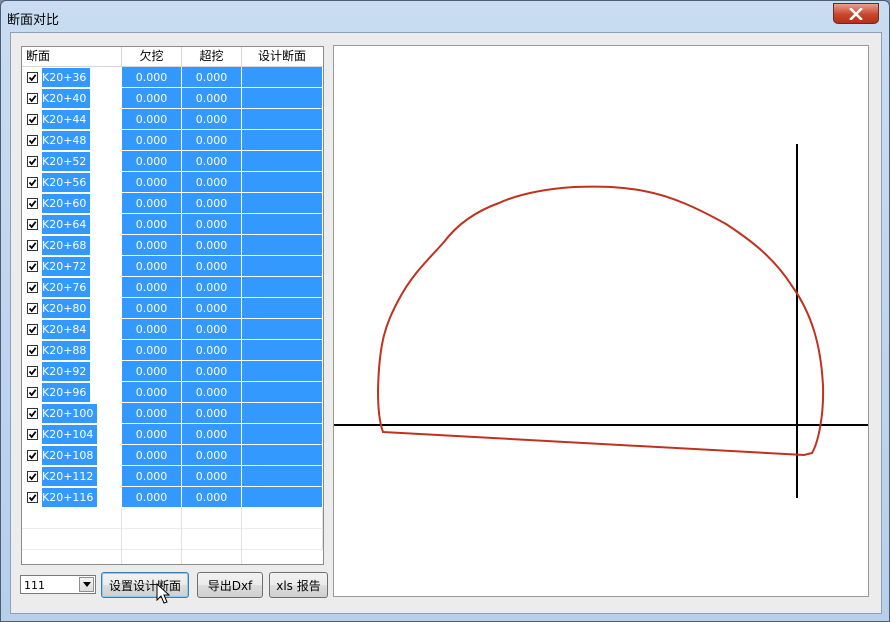 This screenshot has width=890, height=622. I want to click on section-cell: K20+60, so click(72, 203).